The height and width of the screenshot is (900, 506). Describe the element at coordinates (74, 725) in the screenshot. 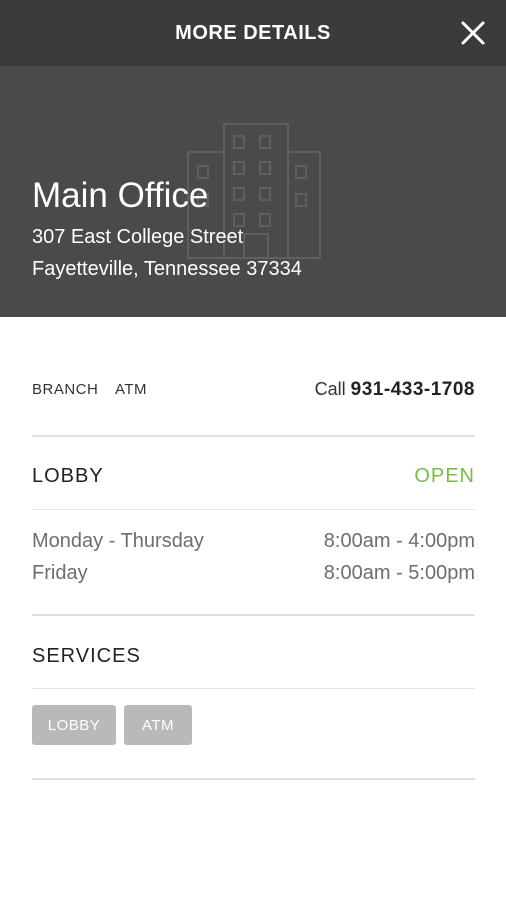

I see `service-chip-lobby: LOBBY` at that location.